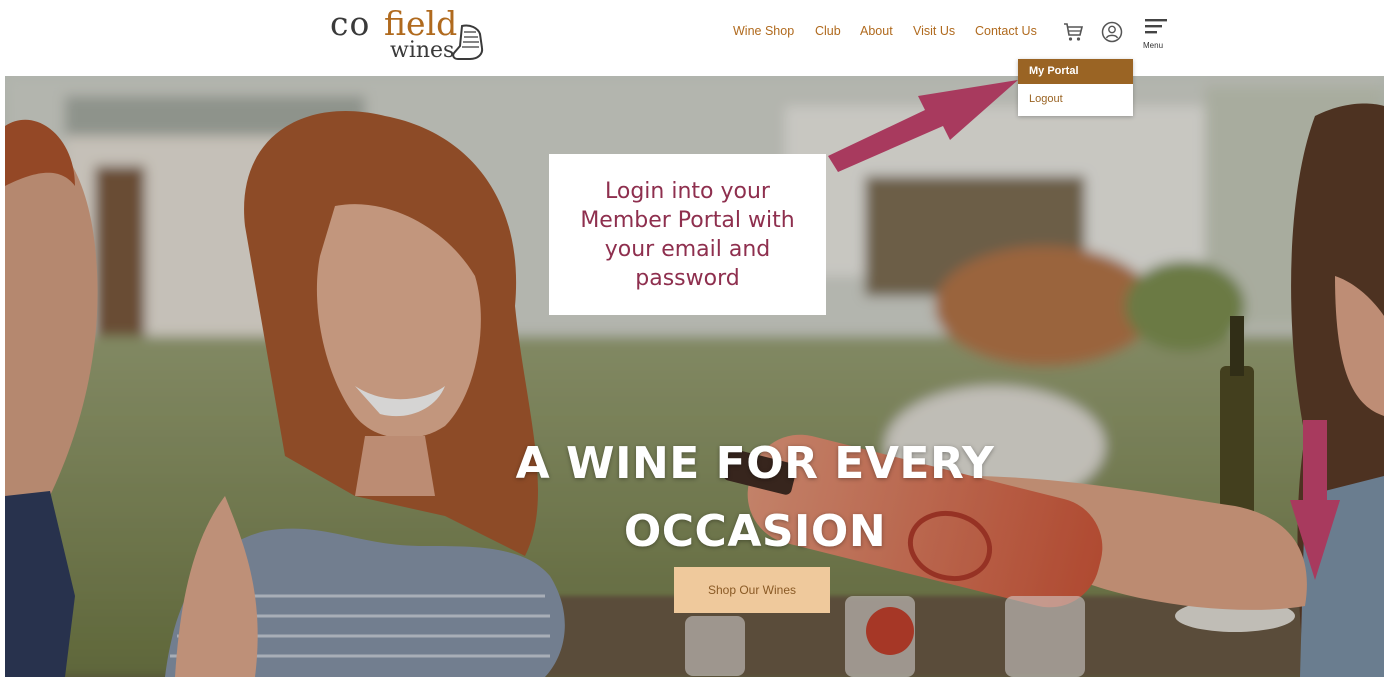 This screenshot has width=1389, height=677. Describe the element at coordinates (755, 463) in the screenshot. I see `hero-heading-line-1: A WINE FOR EVERY` at that location.